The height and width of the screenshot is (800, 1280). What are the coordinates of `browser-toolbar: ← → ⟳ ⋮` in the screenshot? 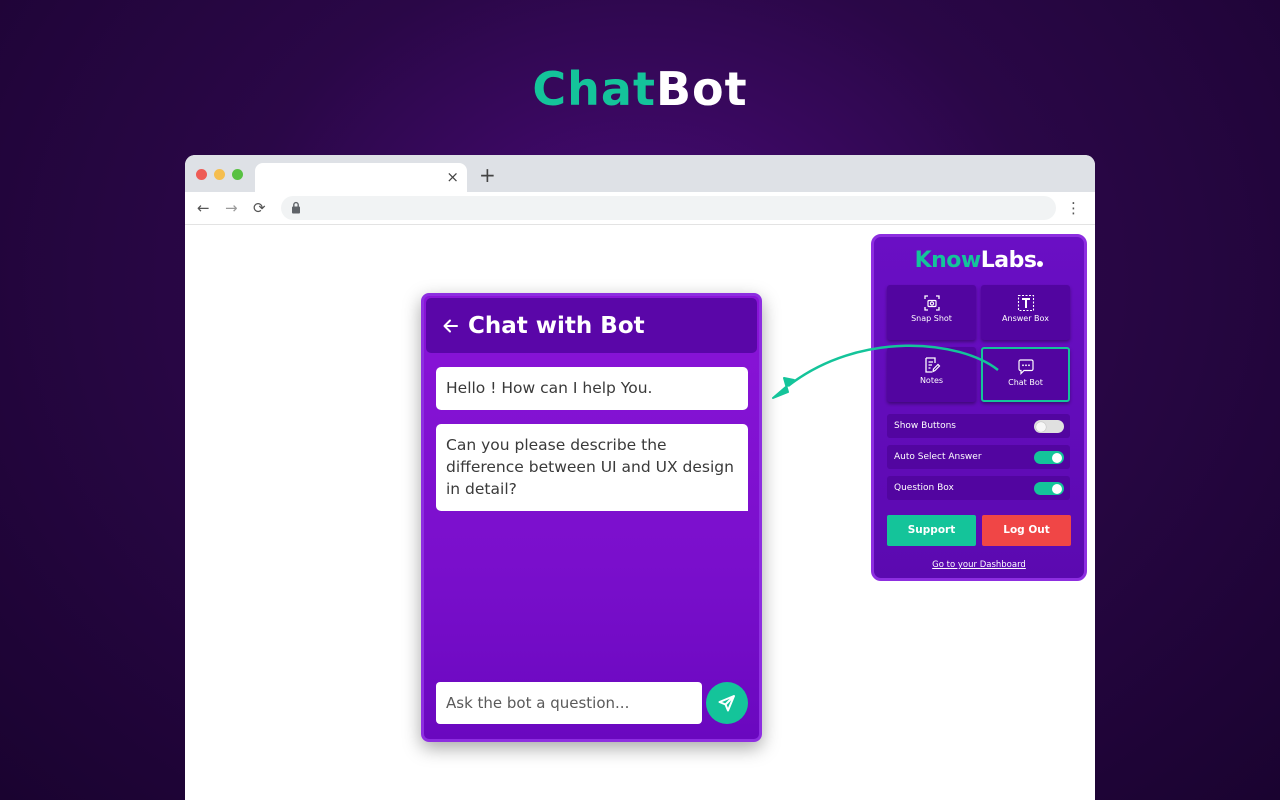 It's located at (640, 208).